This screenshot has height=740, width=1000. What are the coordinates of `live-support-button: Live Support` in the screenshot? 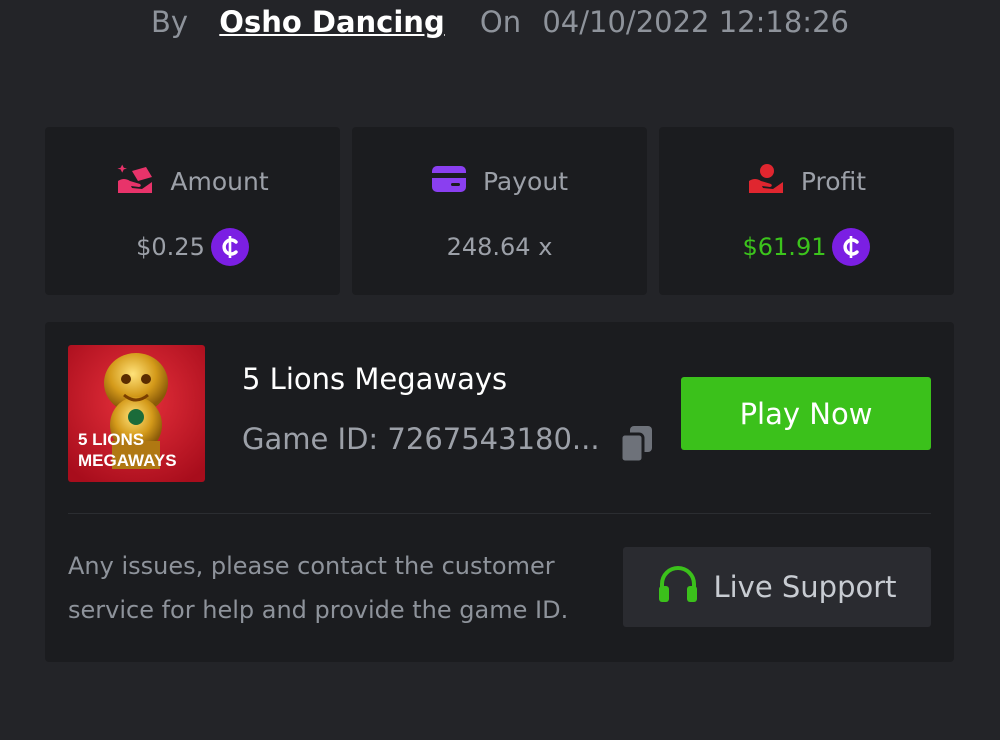 It's located at (777, 587).